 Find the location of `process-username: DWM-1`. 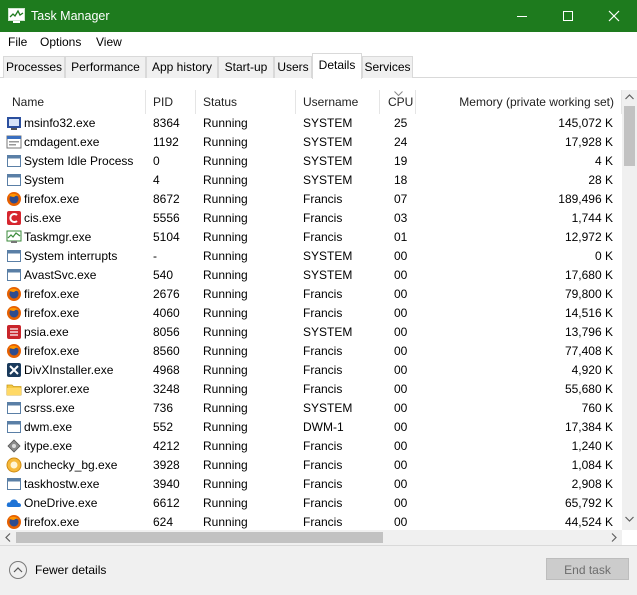

process-username: DWM-1 is located at coordinates (323, 427).